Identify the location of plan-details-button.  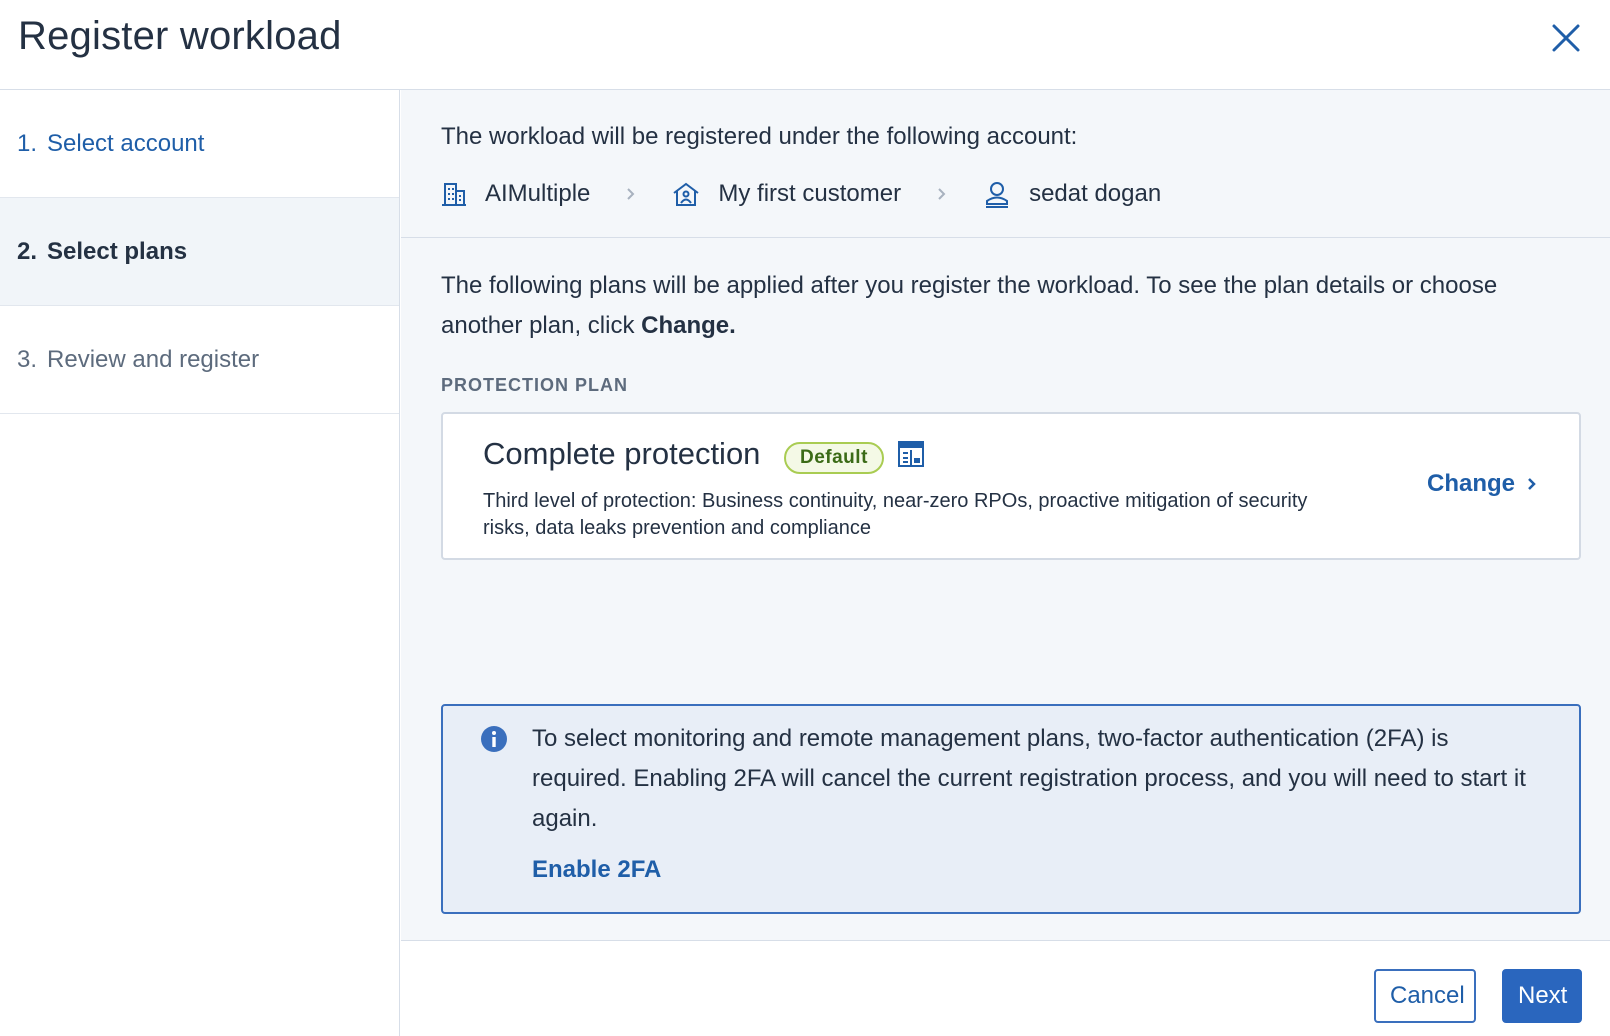
(911, 456).